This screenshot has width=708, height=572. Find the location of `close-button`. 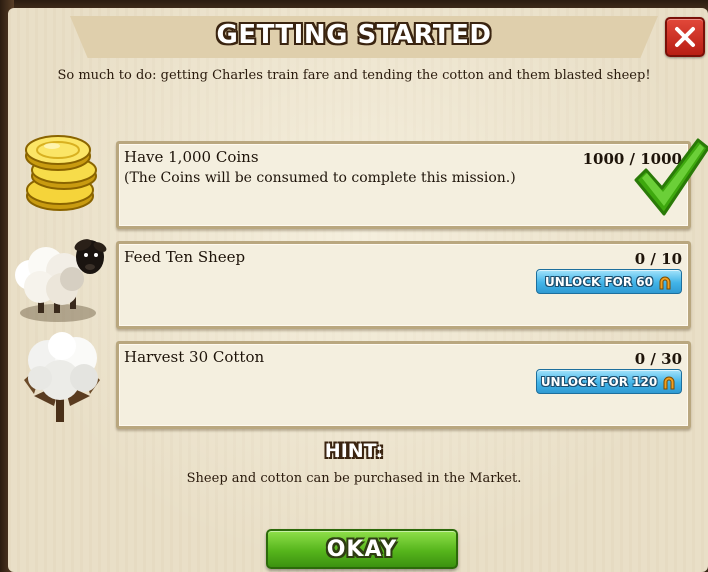

close-button is located at coordinates (685, 37).